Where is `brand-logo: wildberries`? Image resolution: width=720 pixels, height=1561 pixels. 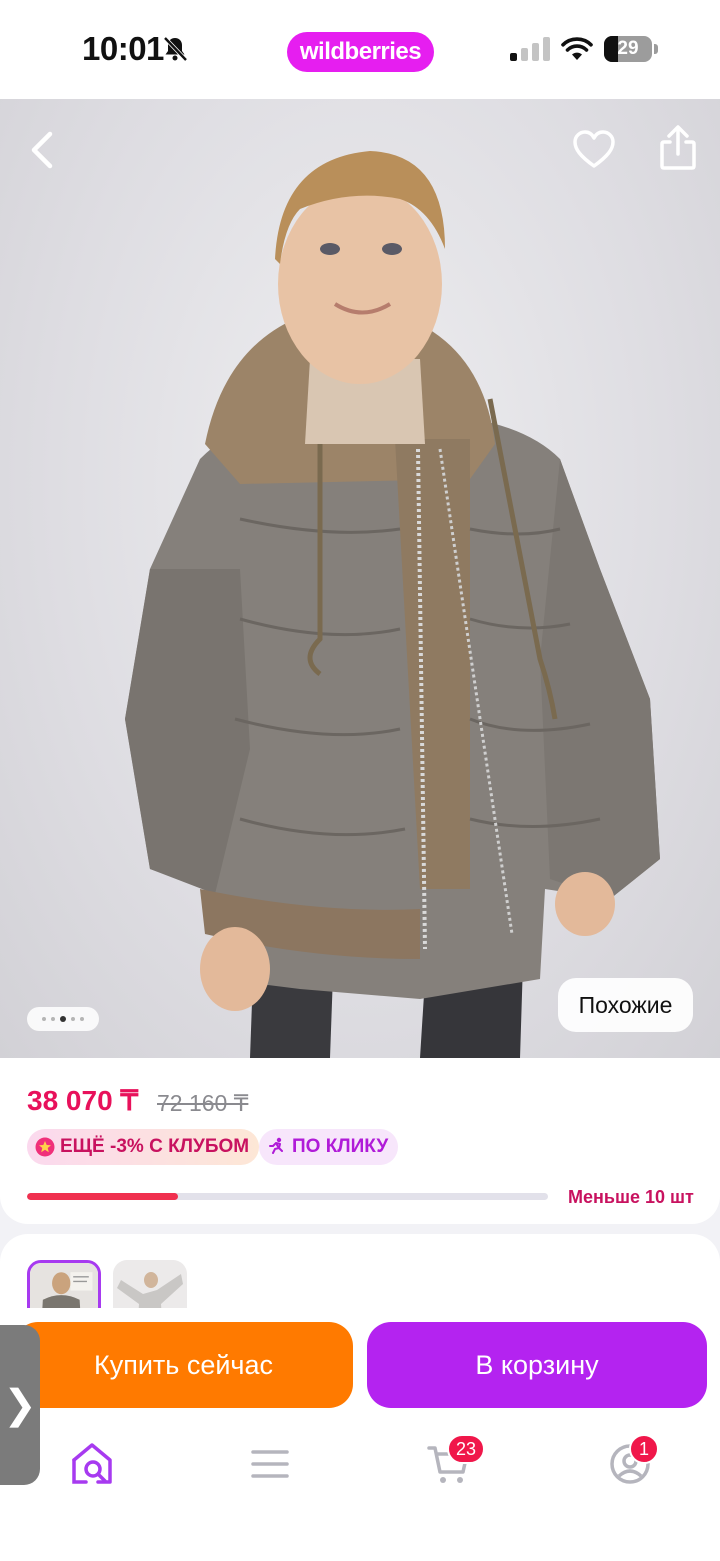 brand-logo: wildberries is located at coordinates (360, 52).